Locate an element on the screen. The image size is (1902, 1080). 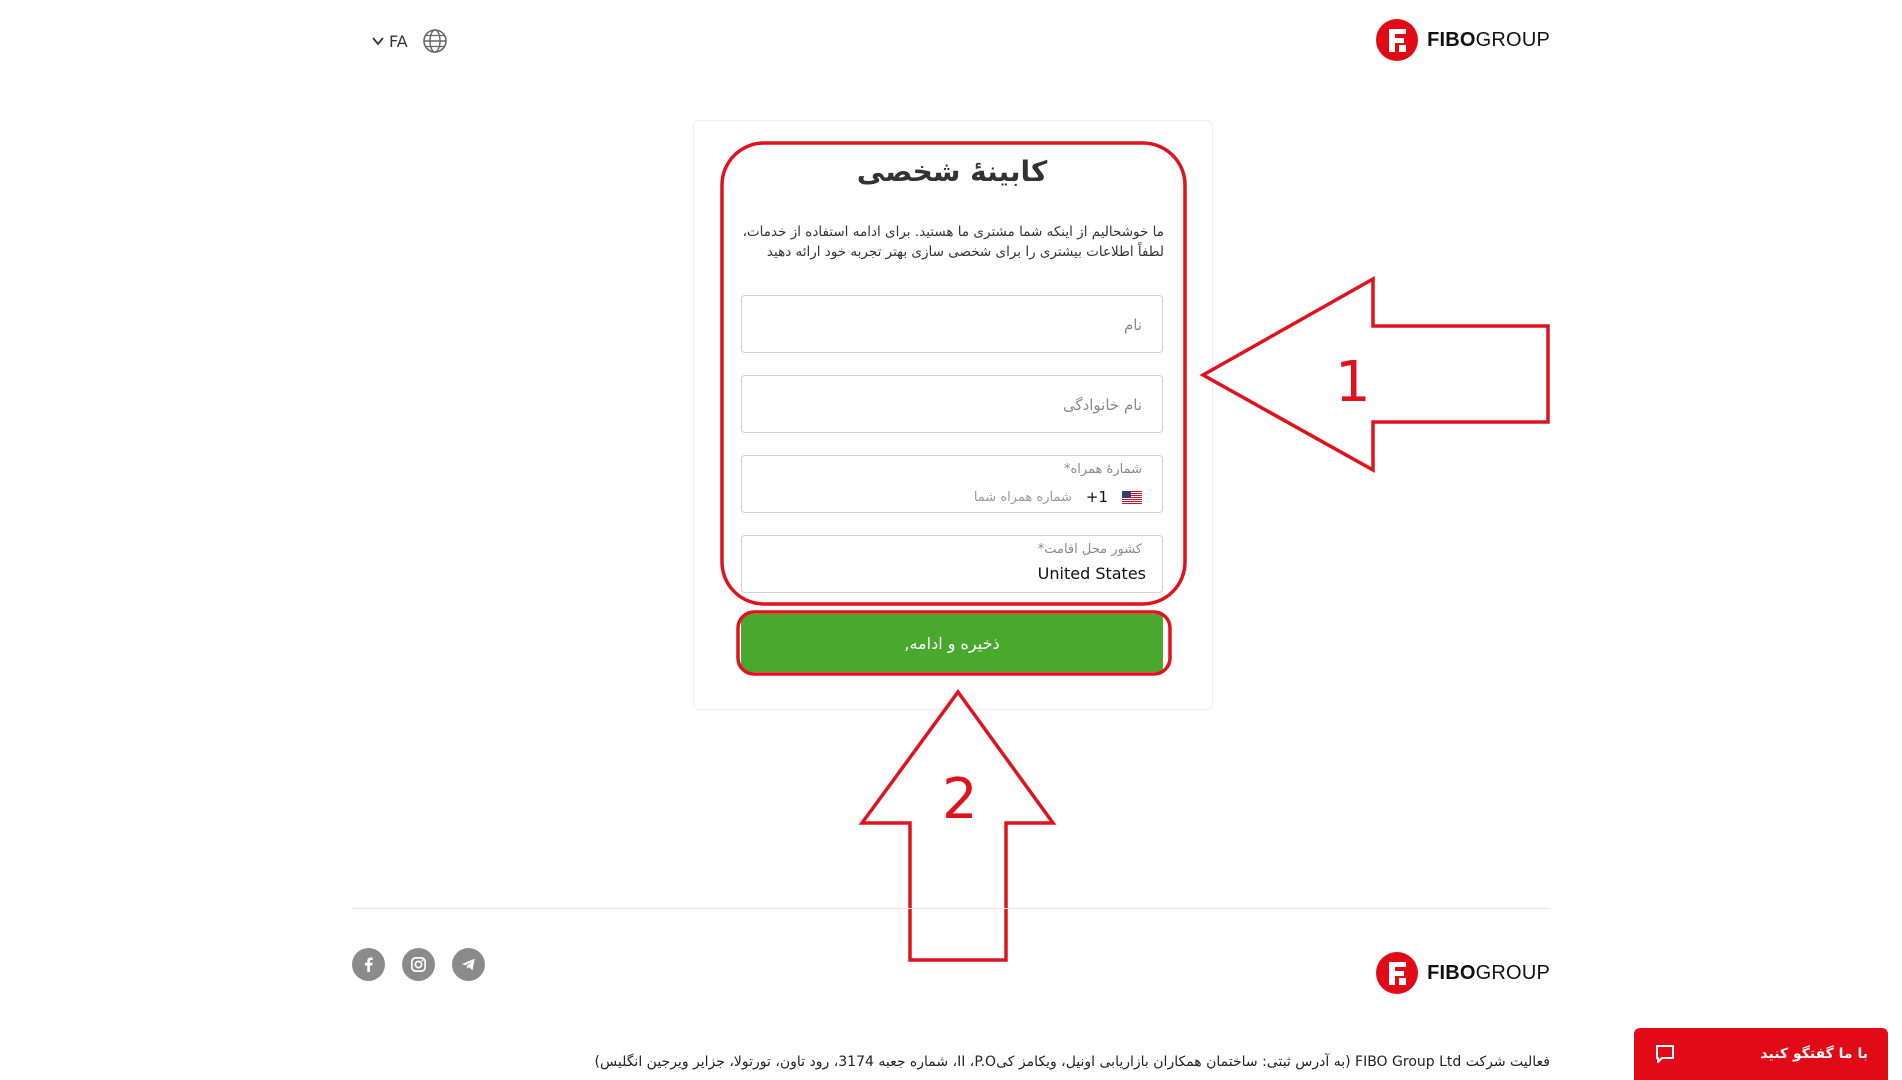
phone-field: شمارهٔ همراه* شماره همراه شما +1 is located at coordinates (952, 484).